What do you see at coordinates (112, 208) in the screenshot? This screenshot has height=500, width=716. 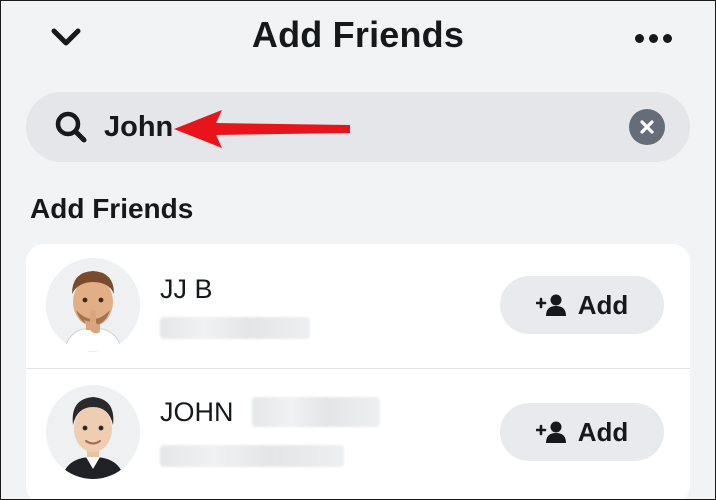 I see `section-title: Add Friends` at bounding box center [112, 208].